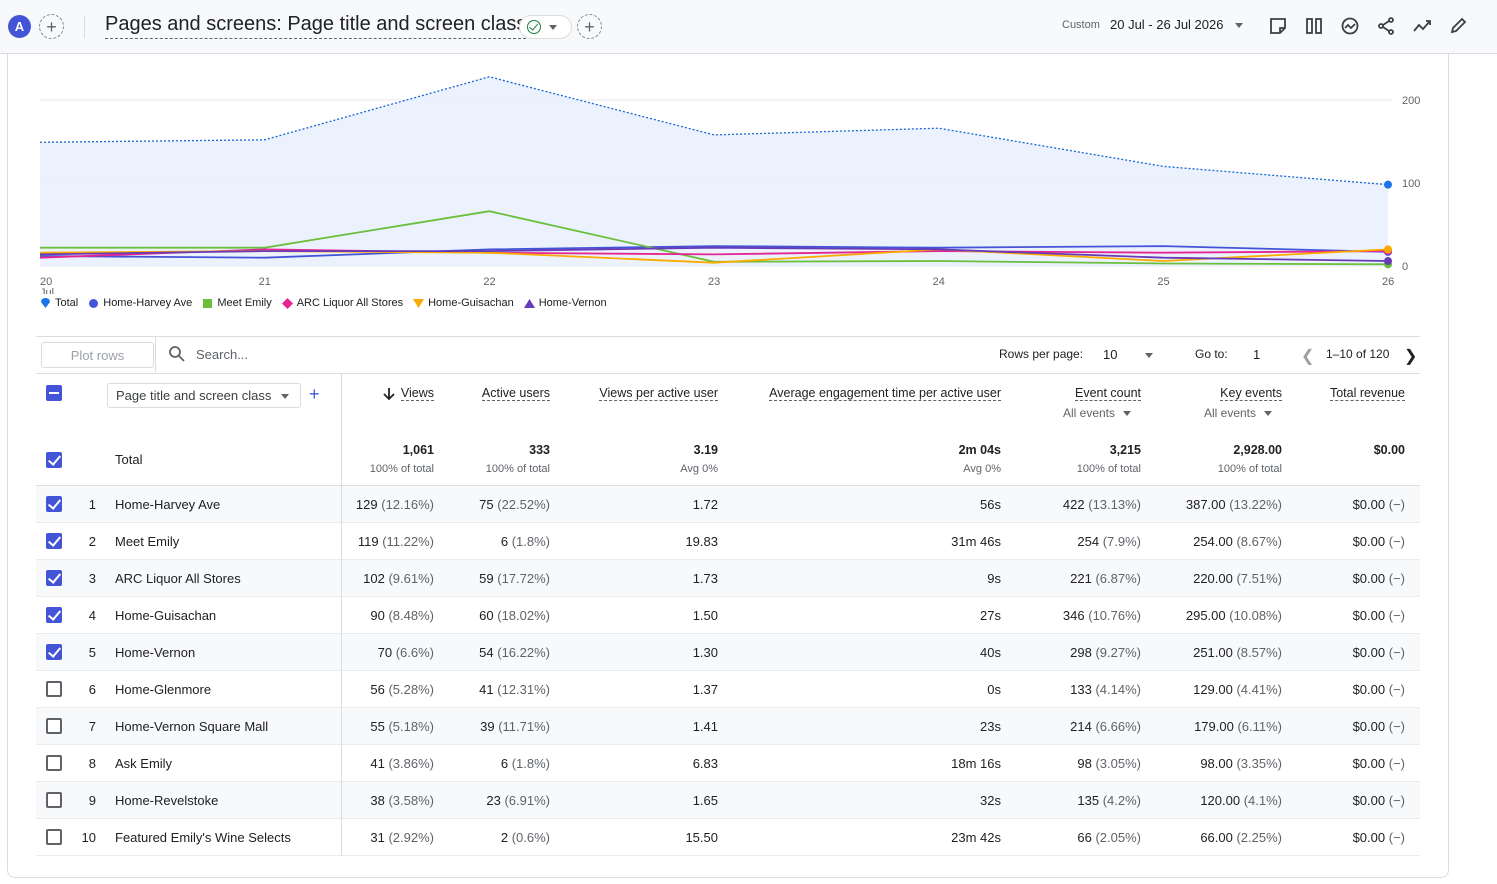 This screenshot has width=1497, height=884. Describe the element at coordinates (191, 726) in the screenshot. I see `row-label: Home-Vernon Square Mall` at that location.